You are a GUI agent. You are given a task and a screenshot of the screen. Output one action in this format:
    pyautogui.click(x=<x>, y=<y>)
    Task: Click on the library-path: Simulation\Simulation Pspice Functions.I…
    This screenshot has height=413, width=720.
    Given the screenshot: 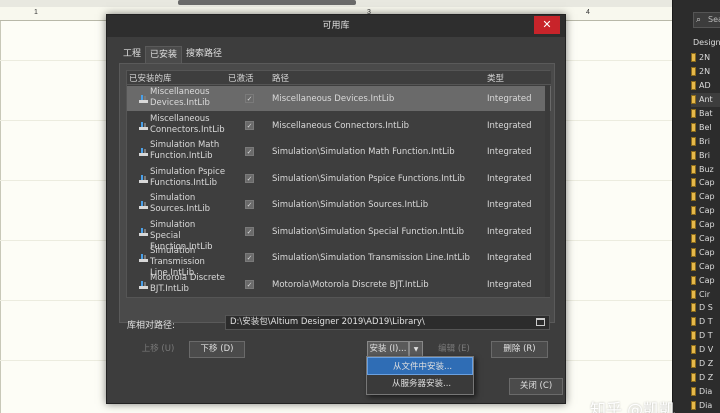 What is the action you would take?
    pyautogui.click(x=368, y=178)
    